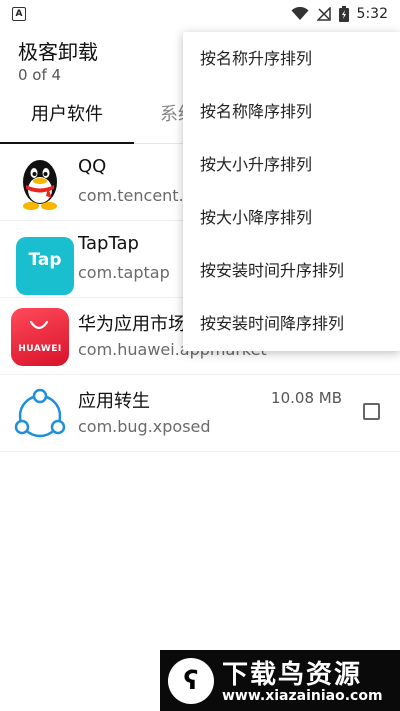 The width and height of the screenshot is (400, 711). Describe the element at coordinates (200, 413) in the screenshot. I see `list-item: 应用转生 com.bug.xposed 10.08 MB` at that location.